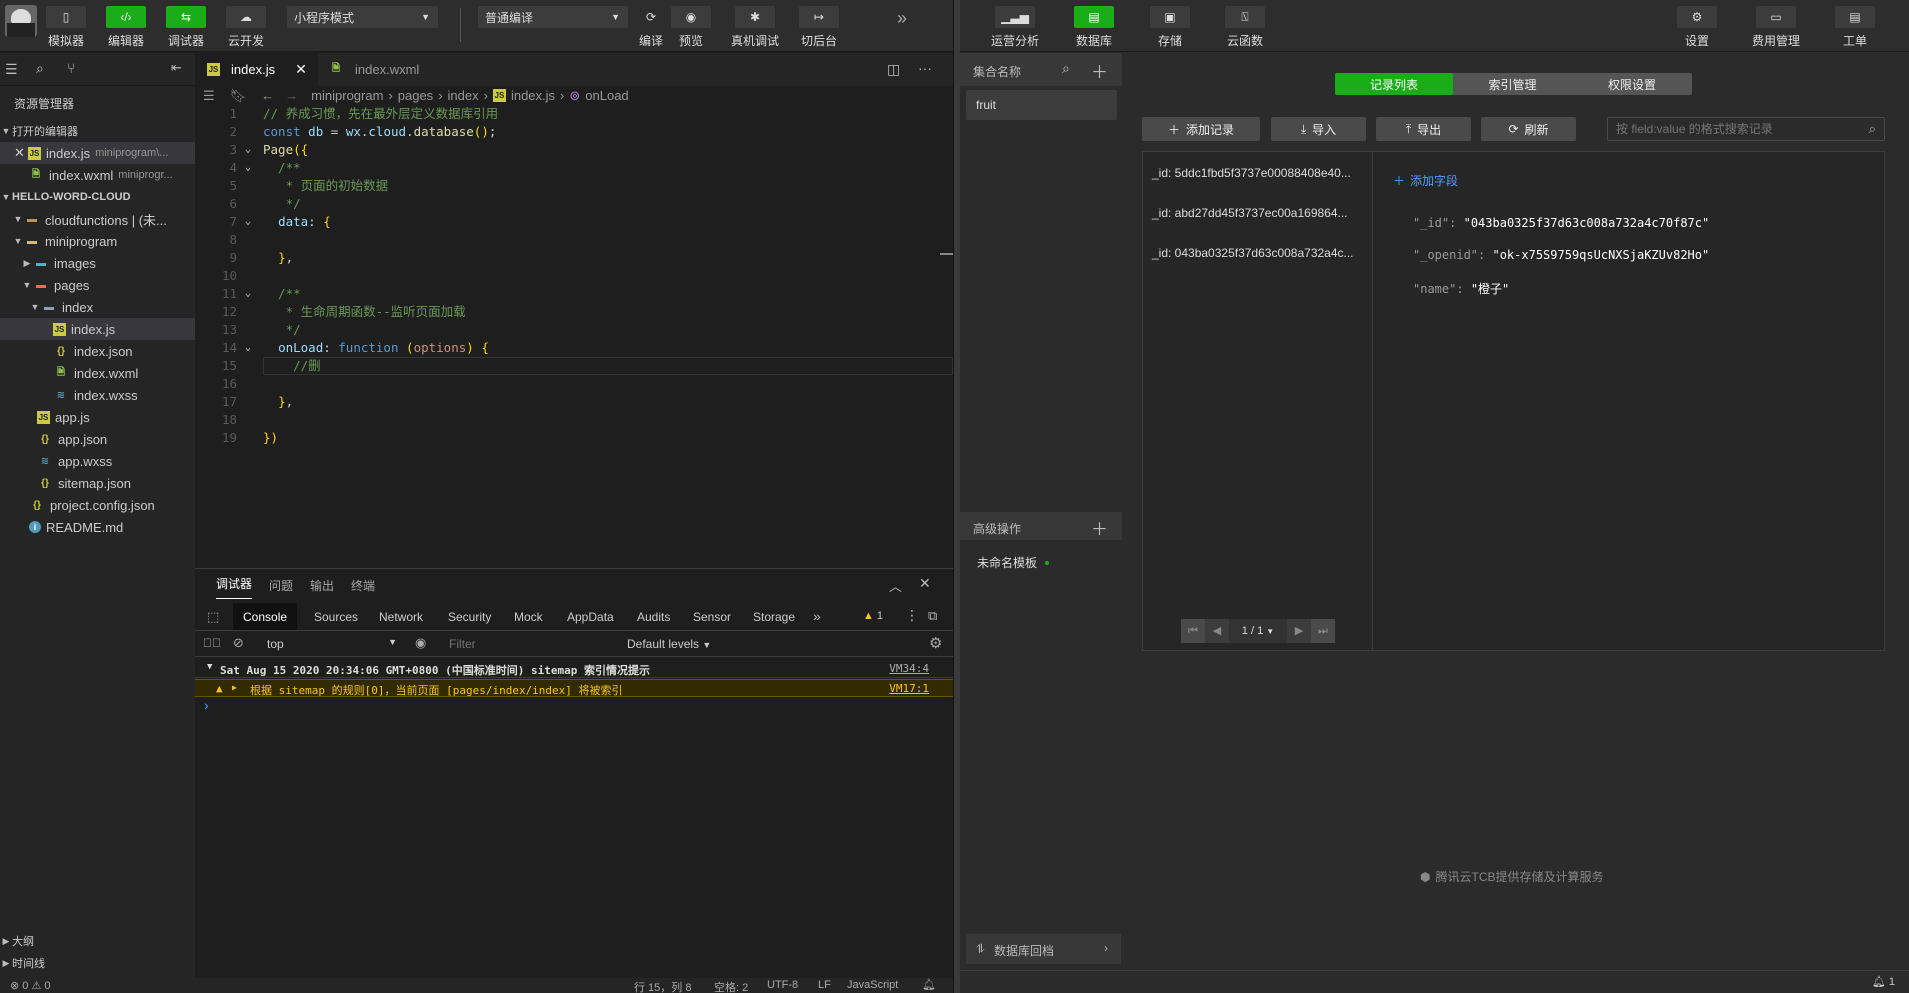  What do you see at coordinates (1512, 84) in the screenshot?
I see `tab-index-management: 索引管理` at bounding box center [1512, 84].